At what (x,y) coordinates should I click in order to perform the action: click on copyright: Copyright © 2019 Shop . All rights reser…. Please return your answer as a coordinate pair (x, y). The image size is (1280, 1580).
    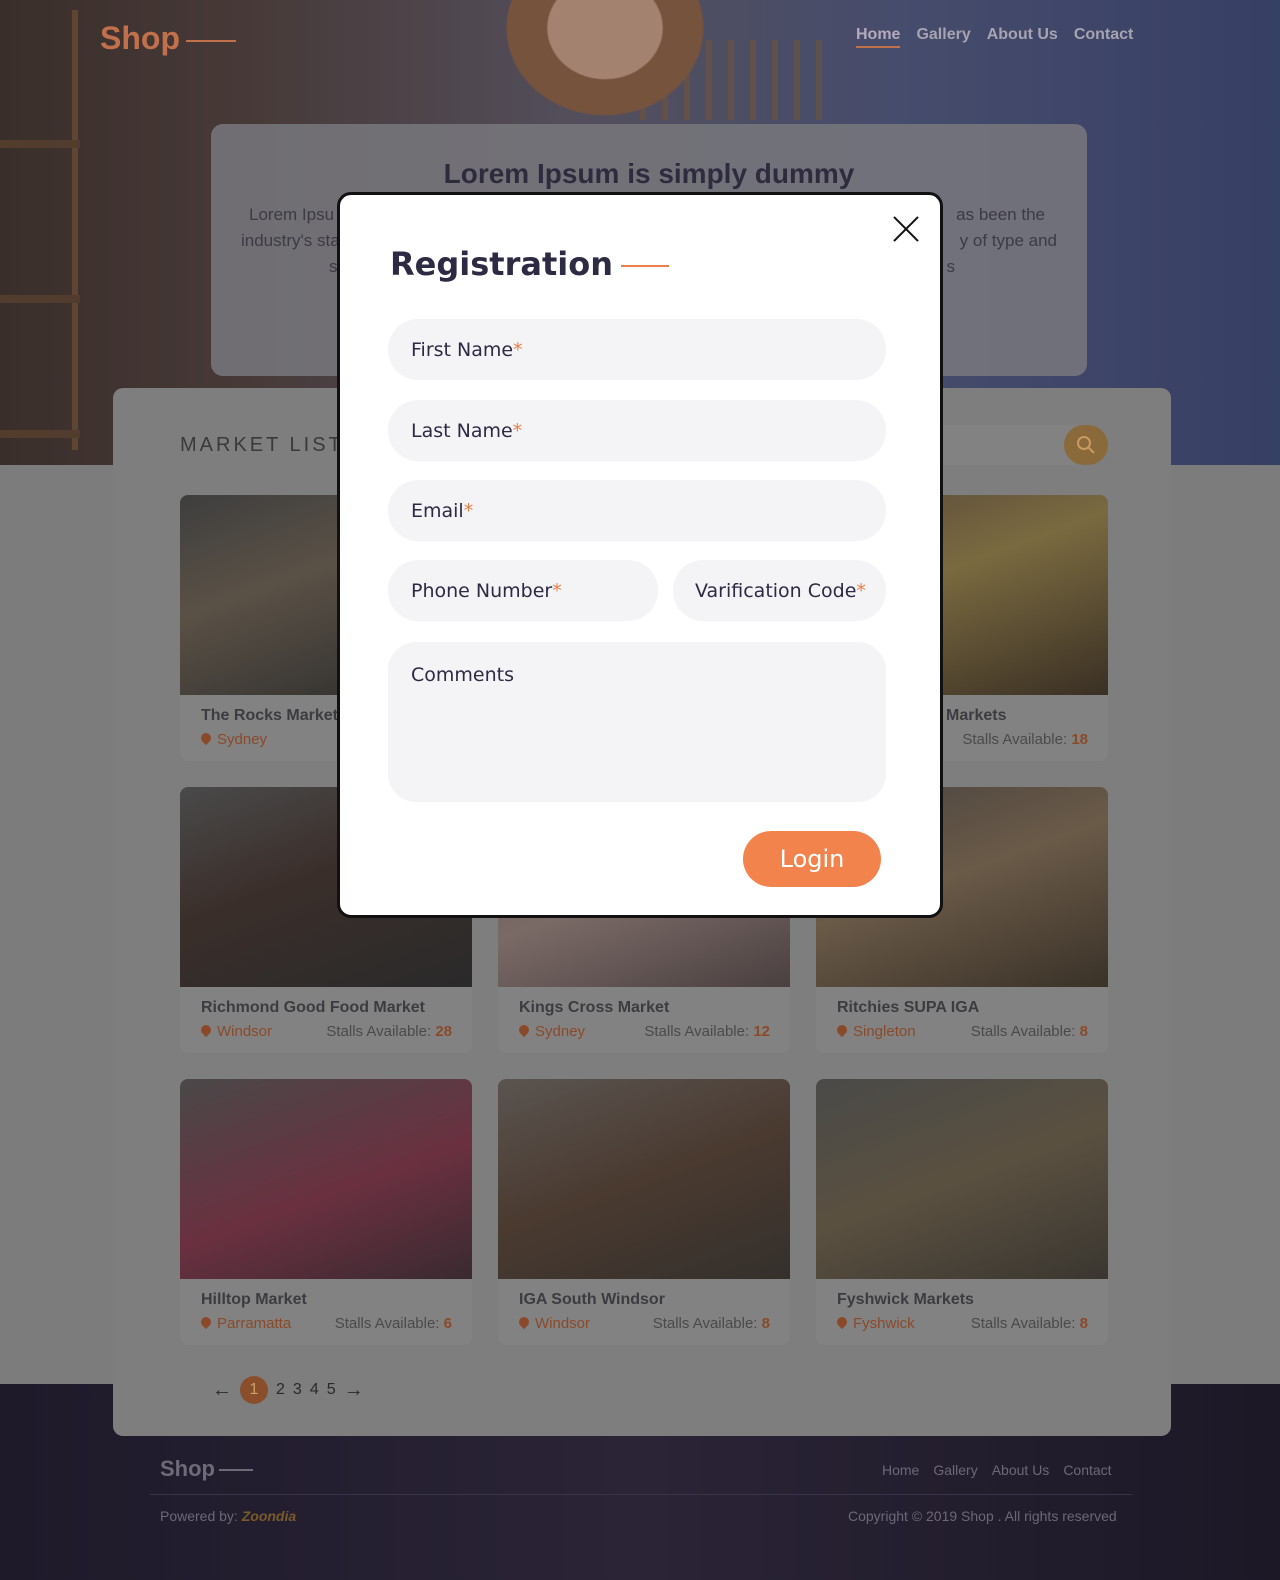
    Looking at the image, I should click on (982, 1516).